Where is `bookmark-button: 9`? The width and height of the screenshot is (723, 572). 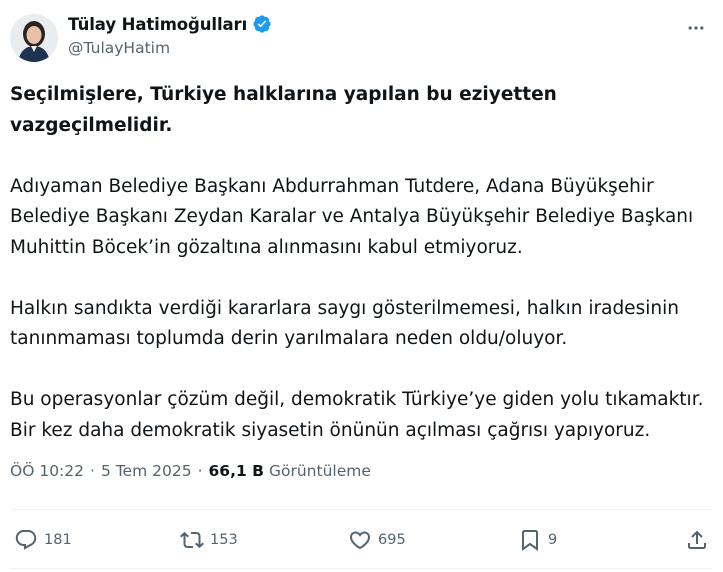 bookmark-button: 9 is located at coordinates (537, 540).